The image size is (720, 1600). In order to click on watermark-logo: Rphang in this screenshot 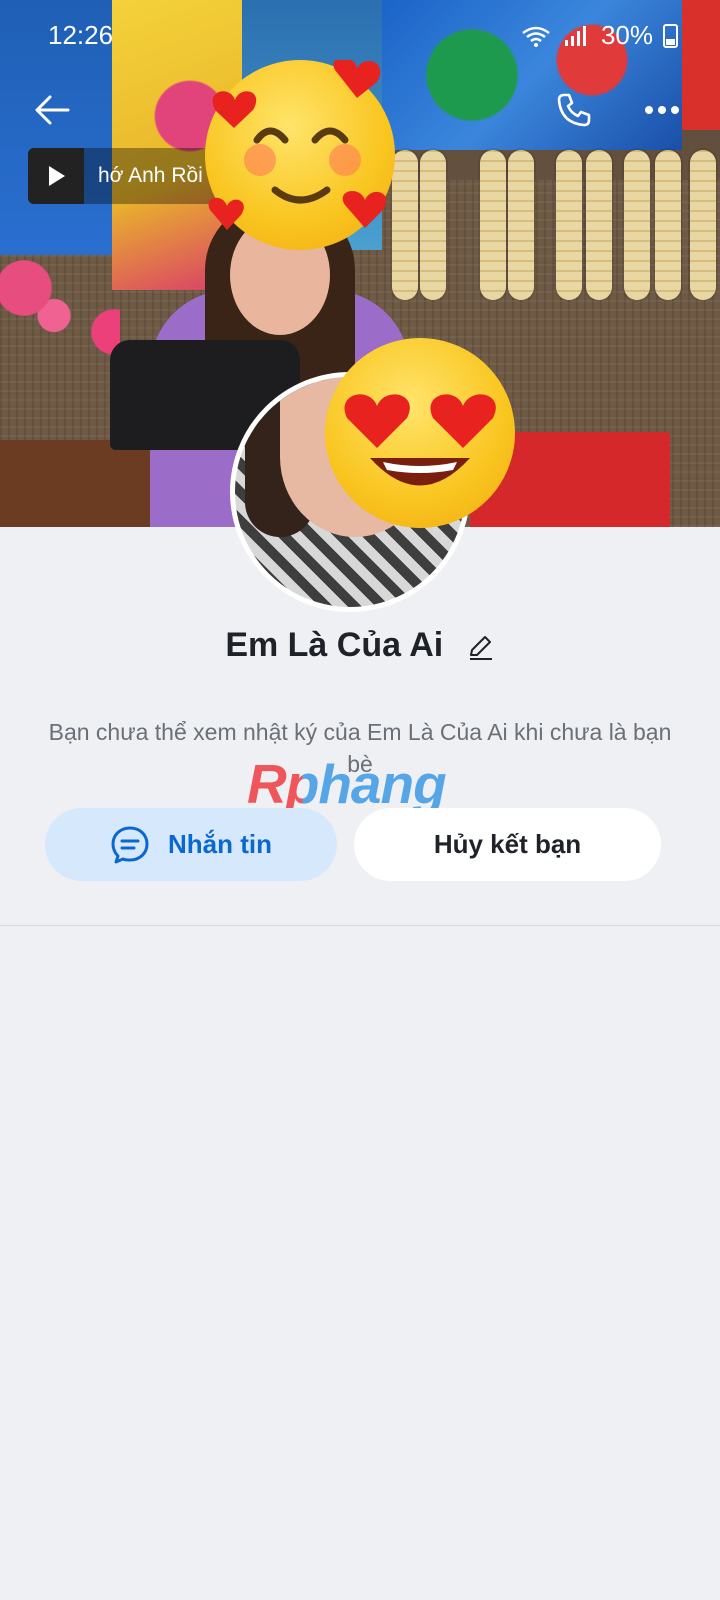, I will do `click(347, 784)`.